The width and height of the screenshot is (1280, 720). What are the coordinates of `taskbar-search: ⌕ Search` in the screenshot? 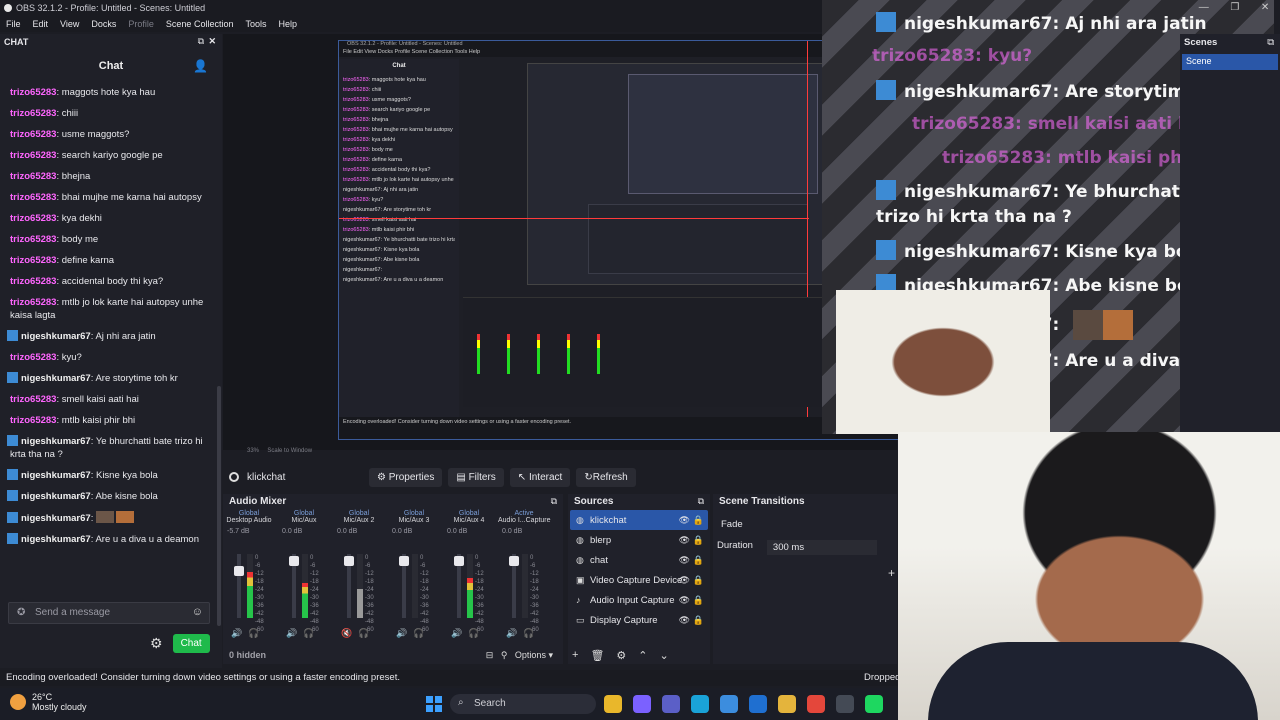 It's located at (523, 704).